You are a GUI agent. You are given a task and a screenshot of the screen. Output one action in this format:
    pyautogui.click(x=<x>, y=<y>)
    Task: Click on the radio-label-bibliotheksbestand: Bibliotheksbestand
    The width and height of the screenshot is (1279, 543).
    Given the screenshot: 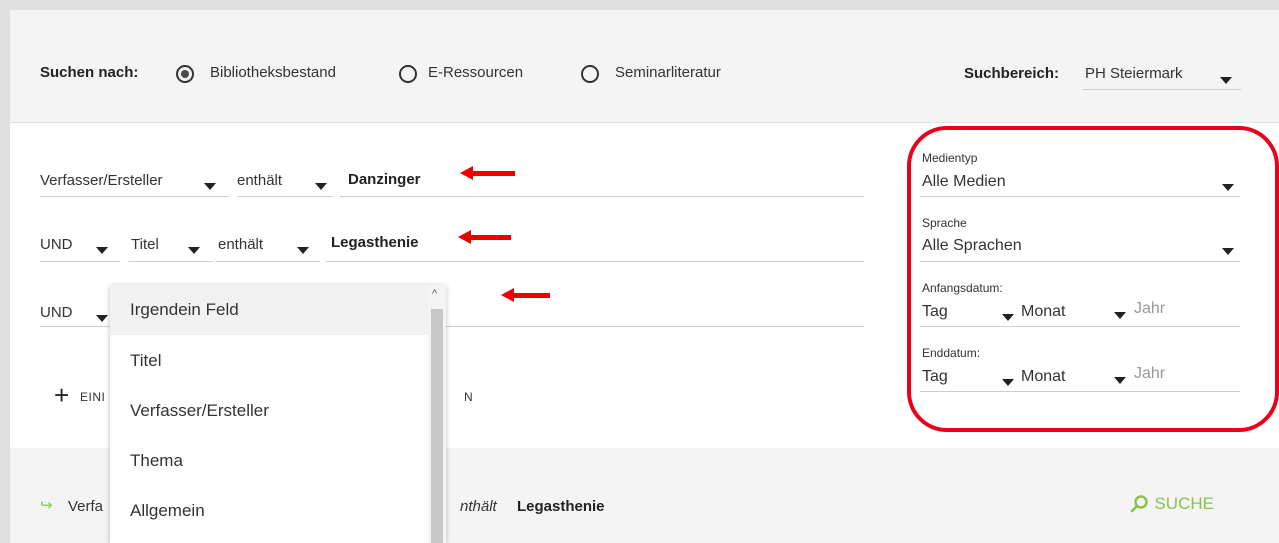 What is the action you would take?
    pyautogui.click(x=273, y=72)
    